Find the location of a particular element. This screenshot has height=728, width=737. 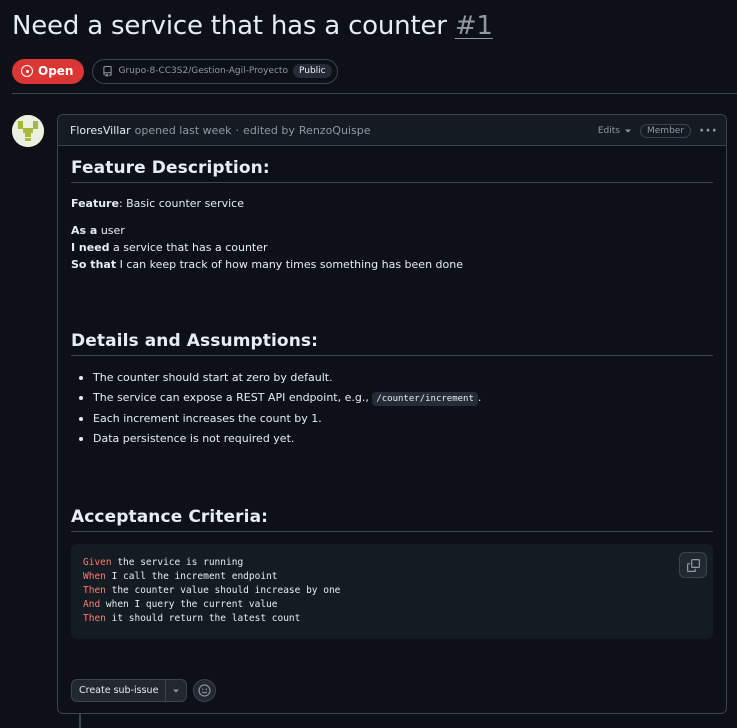

i-need-line: I need a service that has a counter is located at coordinates (392, 247).